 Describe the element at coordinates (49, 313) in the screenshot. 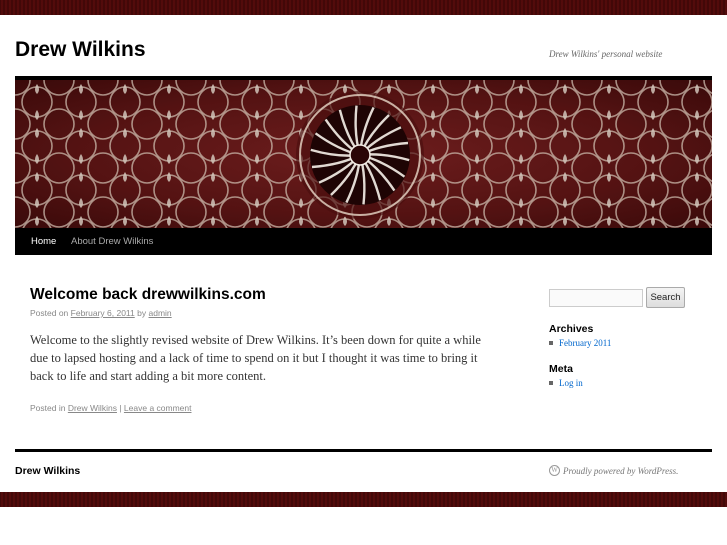

I see `posted-on-label: Posted on` at that location.